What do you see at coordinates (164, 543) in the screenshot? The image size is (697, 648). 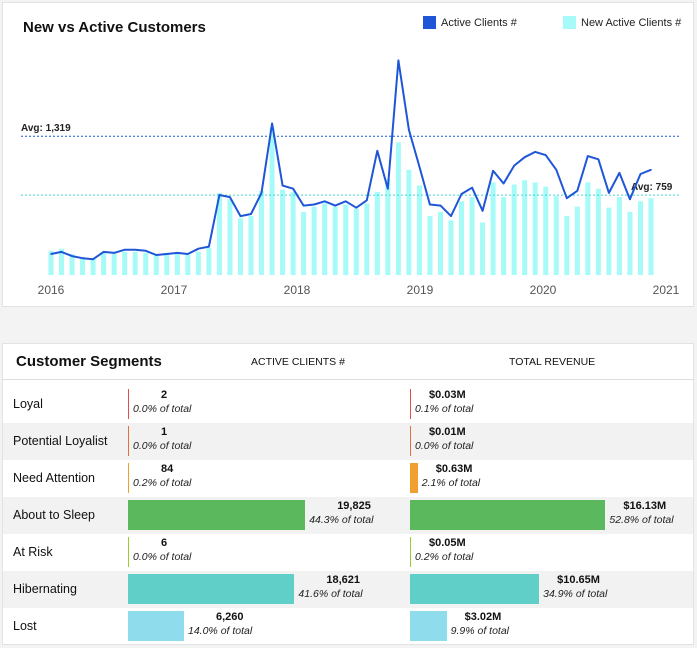 I see `clients-value: 6` at bounding box center [164, 543].